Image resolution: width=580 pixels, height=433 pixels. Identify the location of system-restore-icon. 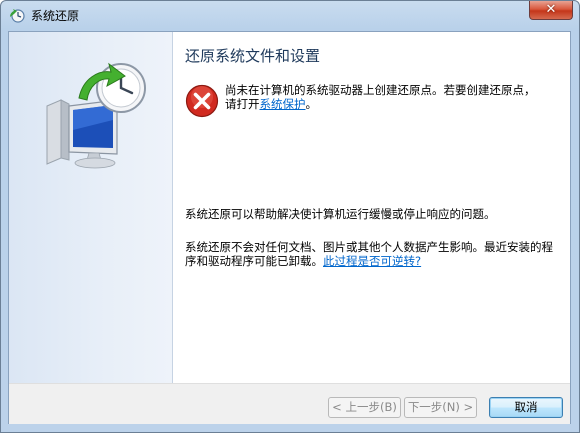
(17, 16).